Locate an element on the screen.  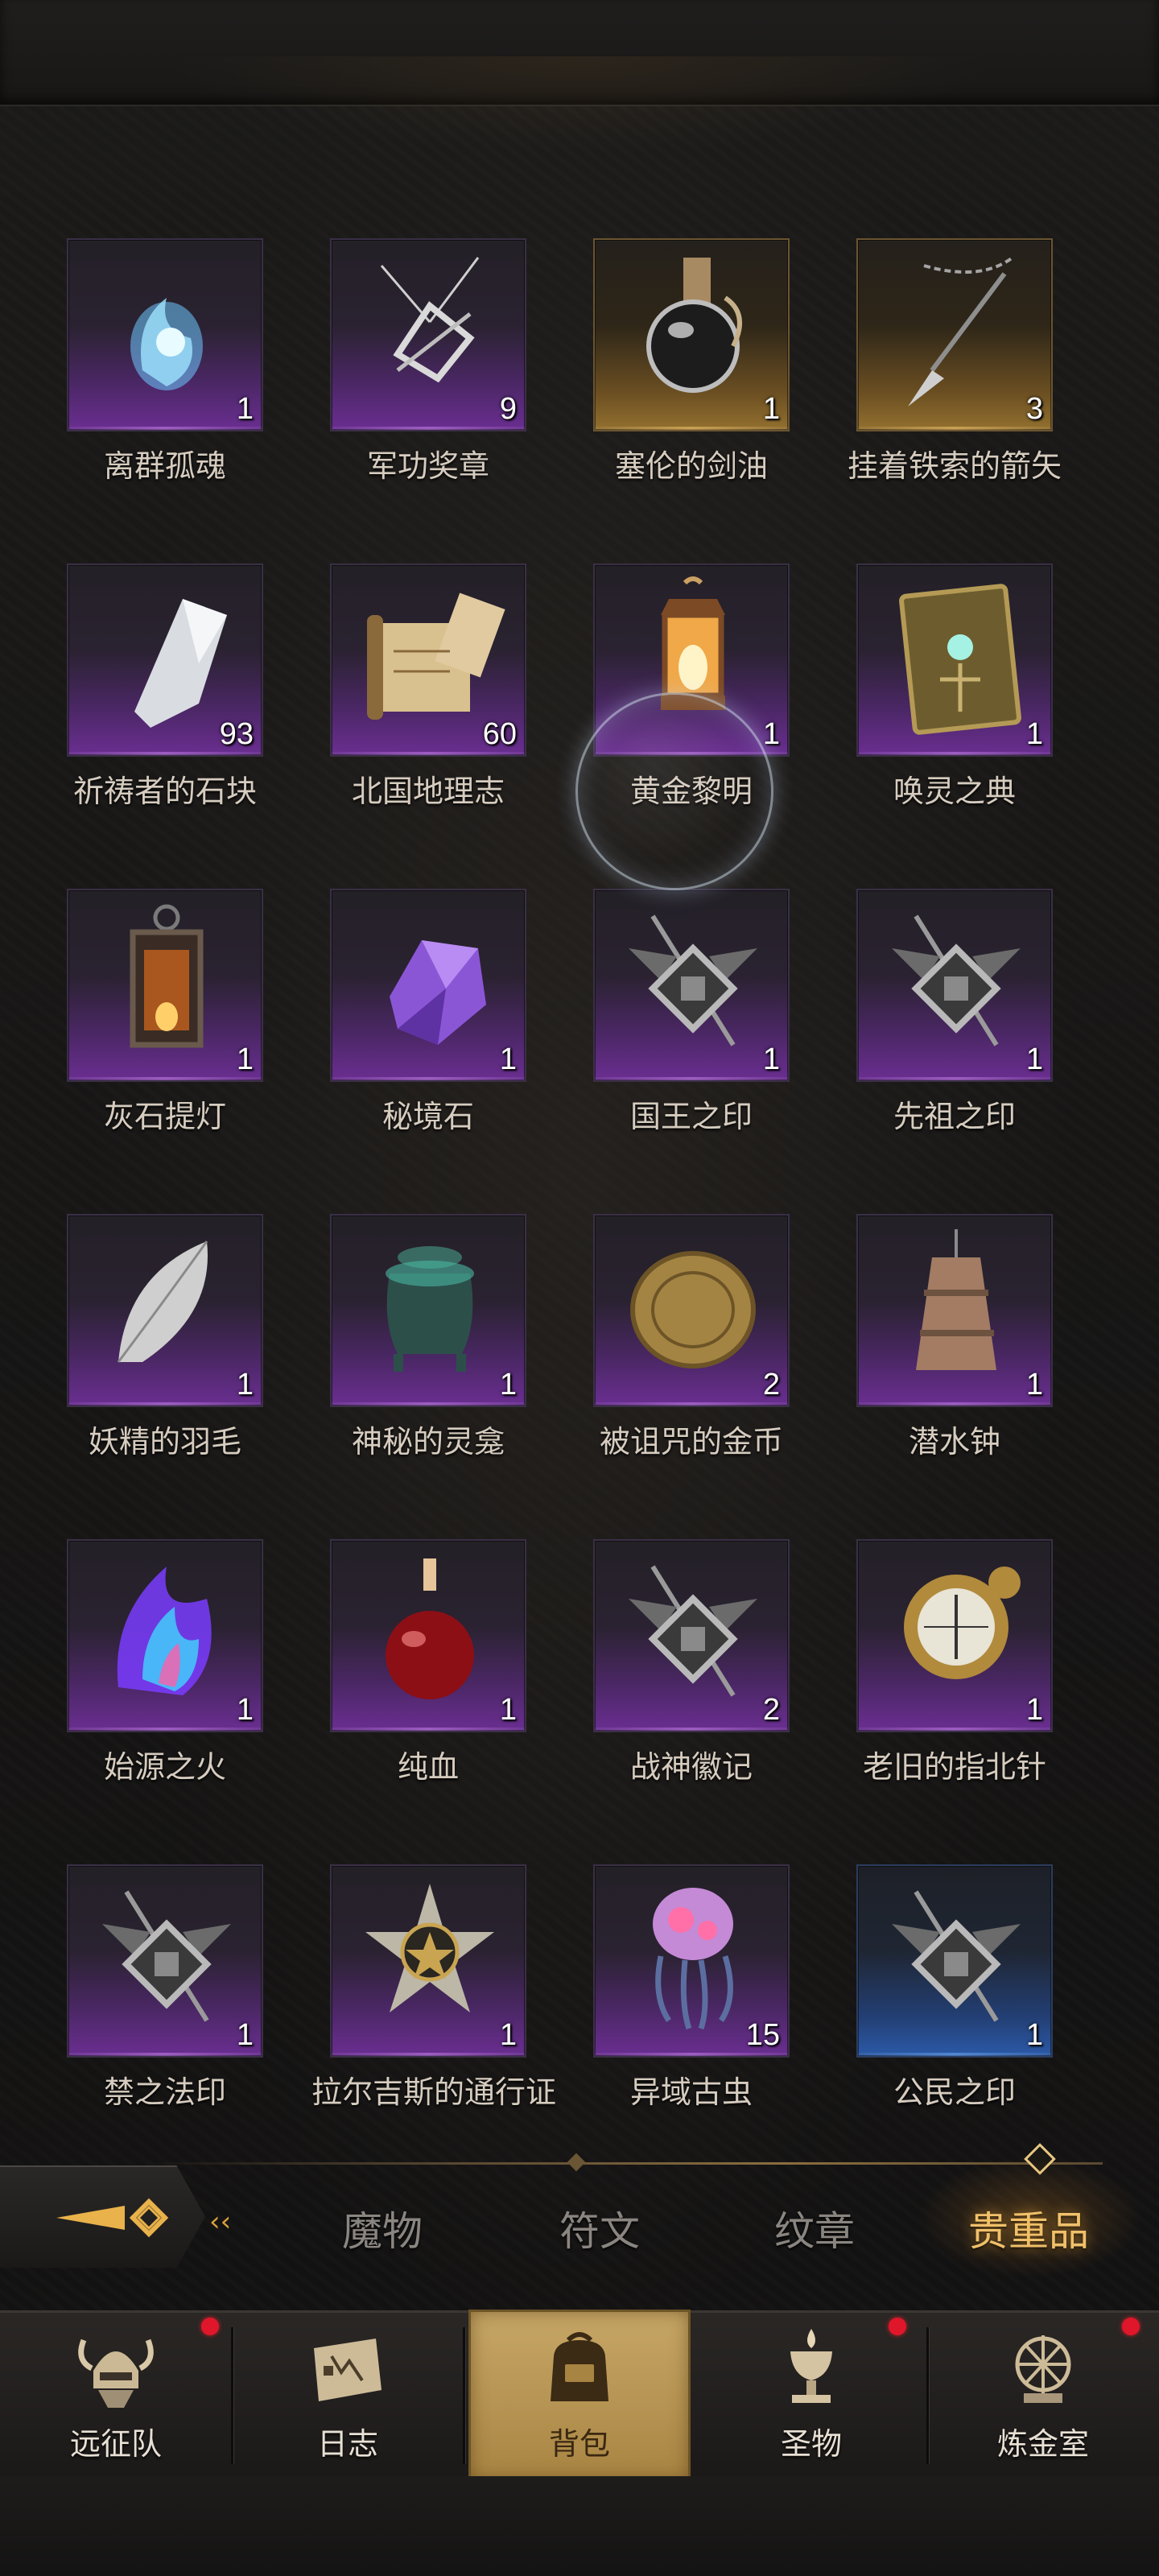
nav-backpack: 背包 is located at coordinates (579, 2396).